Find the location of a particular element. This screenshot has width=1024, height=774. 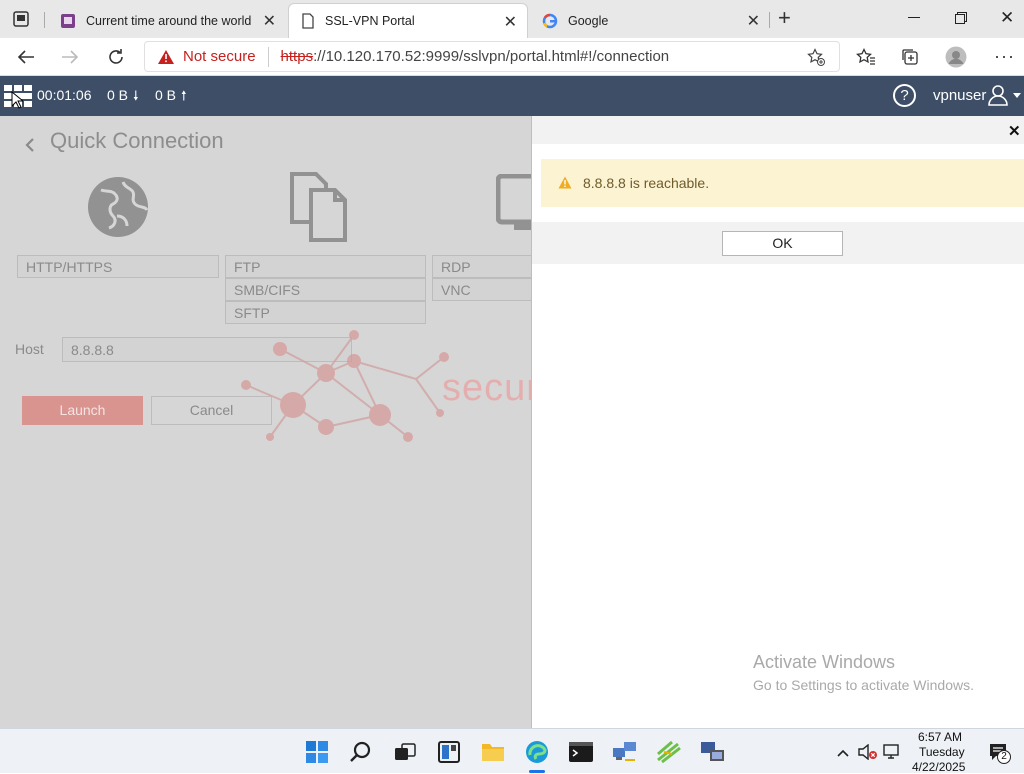

new-tab-icon: + is located at coordinates (788, 18).